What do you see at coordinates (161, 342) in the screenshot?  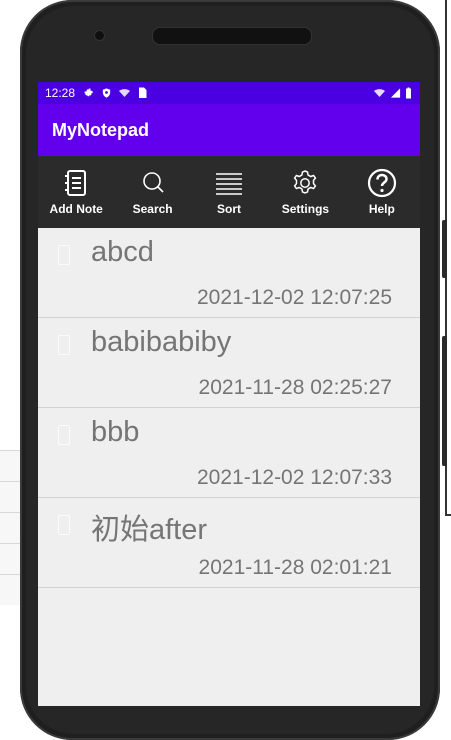 I see `note-title: babibabiby` at bounding box center [161, 342].